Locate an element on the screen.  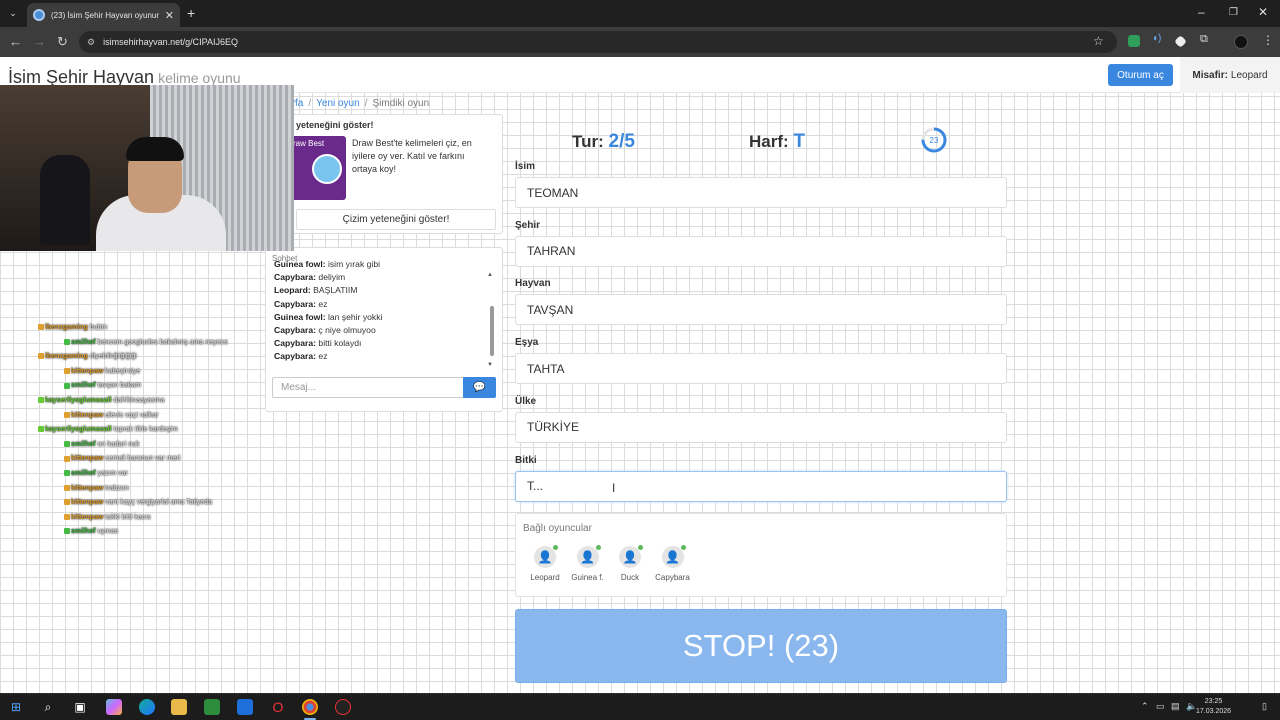
stream-chat-user: kayserilyoglumasall is located at coordinates (78, 430).